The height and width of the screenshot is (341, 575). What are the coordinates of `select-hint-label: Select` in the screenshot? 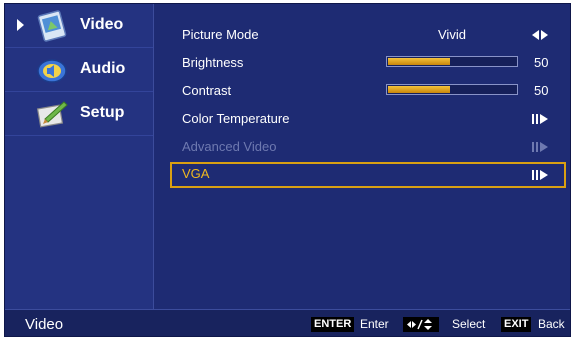 It's located at (469, 324).